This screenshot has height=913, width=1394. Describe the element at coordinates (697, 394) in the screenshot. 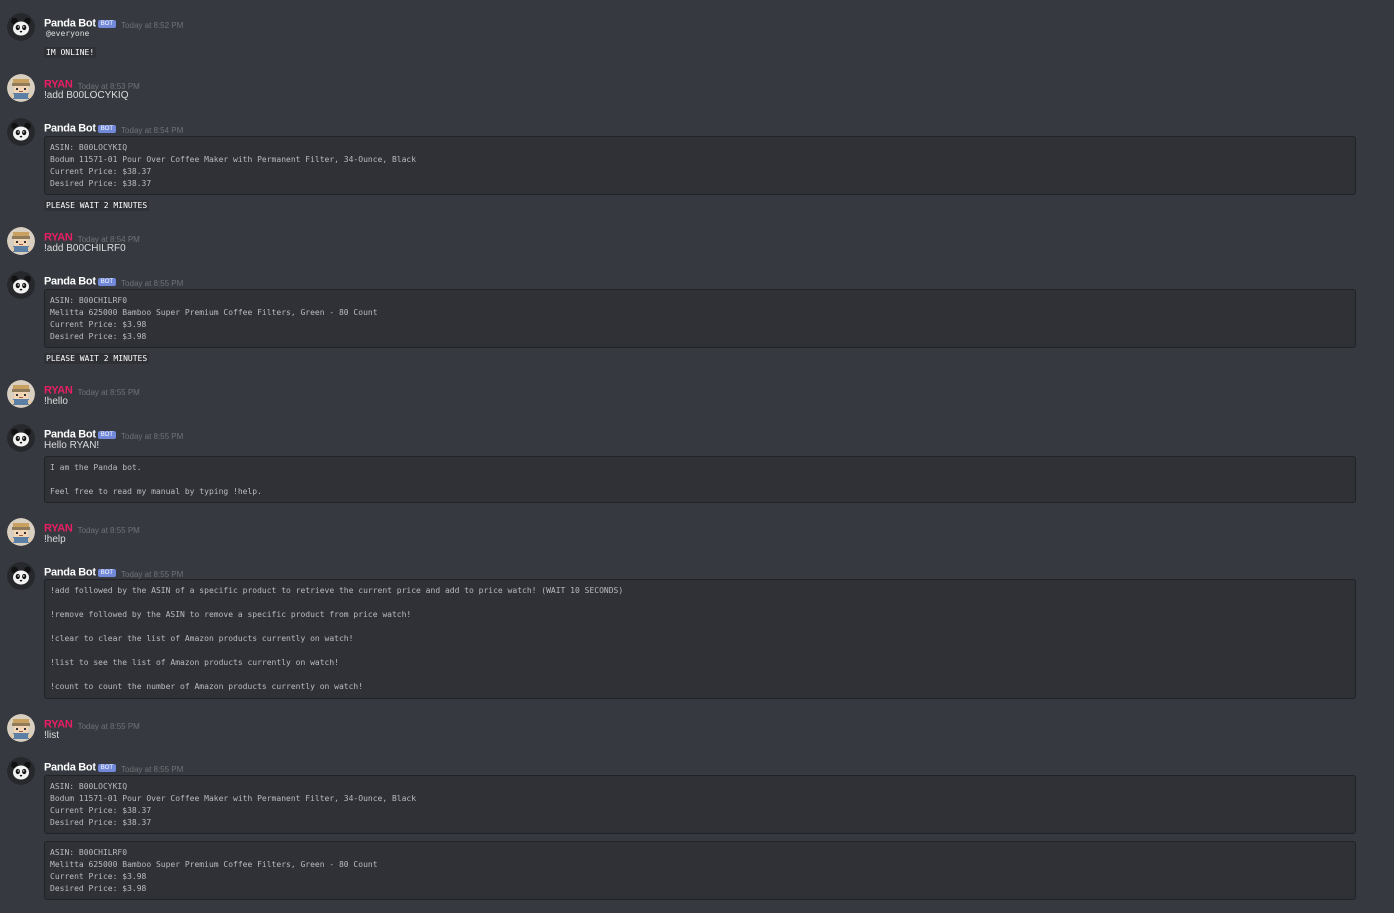

I see `user-message: RYAN Today at 8:55 PM !hello` at that location.